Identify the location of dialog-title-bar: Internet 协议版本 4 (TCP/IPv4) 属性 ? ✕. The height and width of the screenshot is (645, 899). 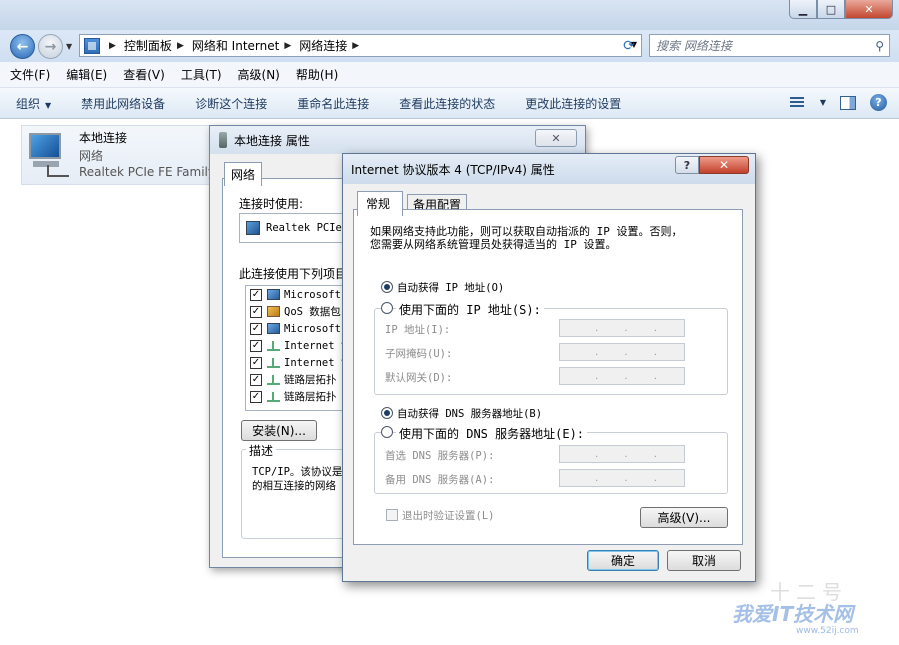
(549, 169).